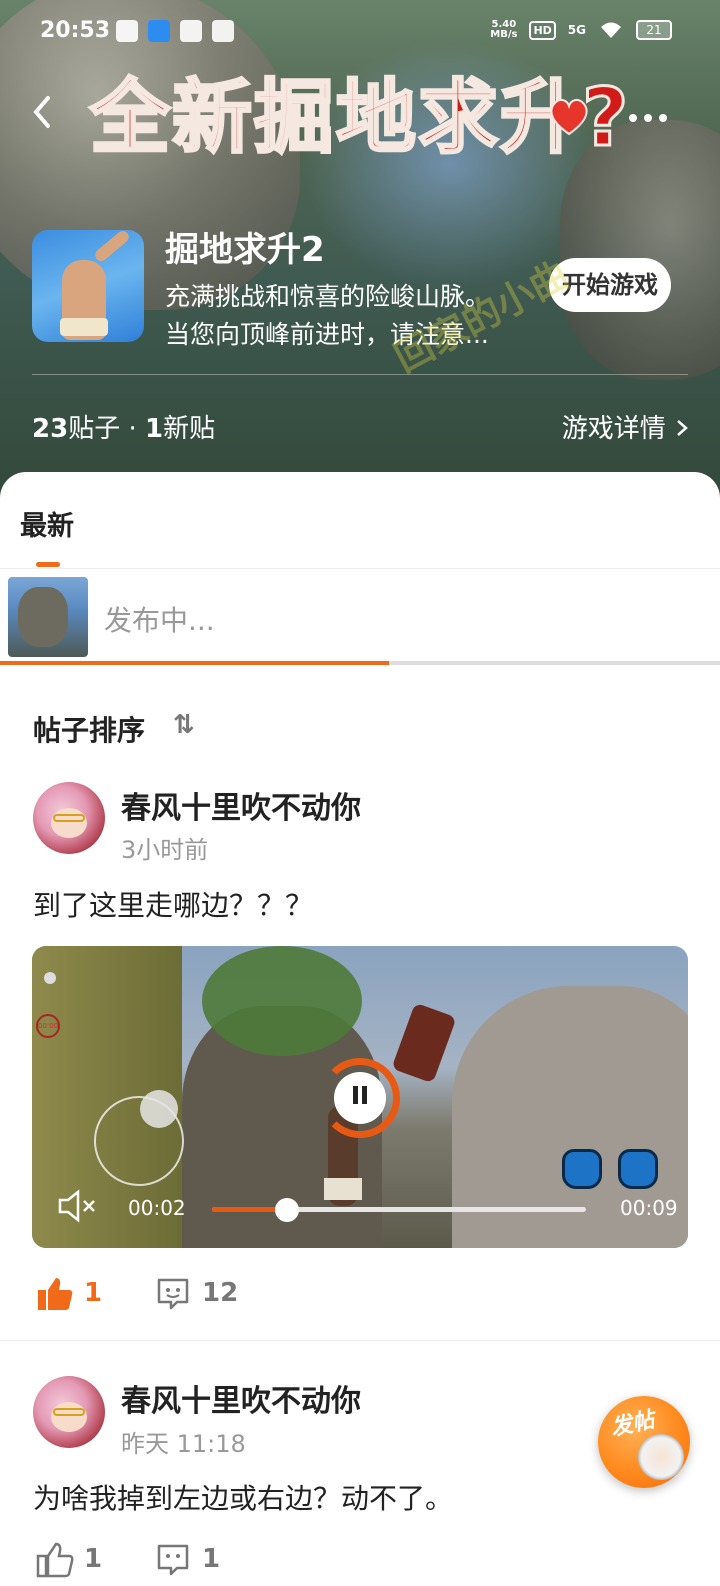 The height and width of the screenshot is (1586, 720). Describe the element at coordinates (661, 1457) in the screenshot. I see `mascot-icon` at that location.